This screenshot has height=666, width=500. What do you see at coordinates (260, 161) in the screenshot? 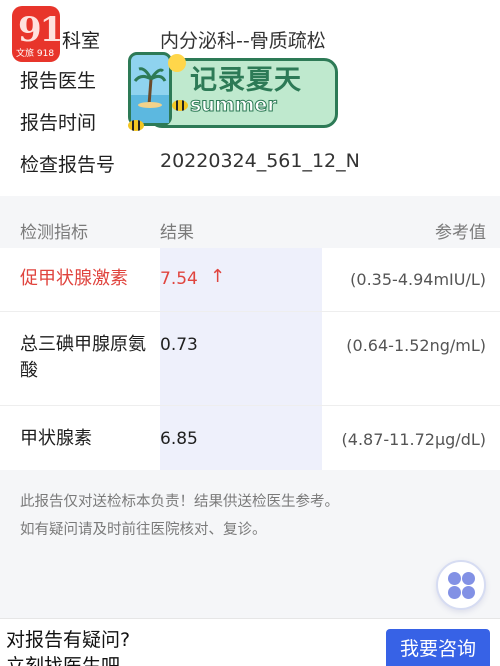
I see `info-value: 20220324_561_12_N` at bounding box center [260, 161].